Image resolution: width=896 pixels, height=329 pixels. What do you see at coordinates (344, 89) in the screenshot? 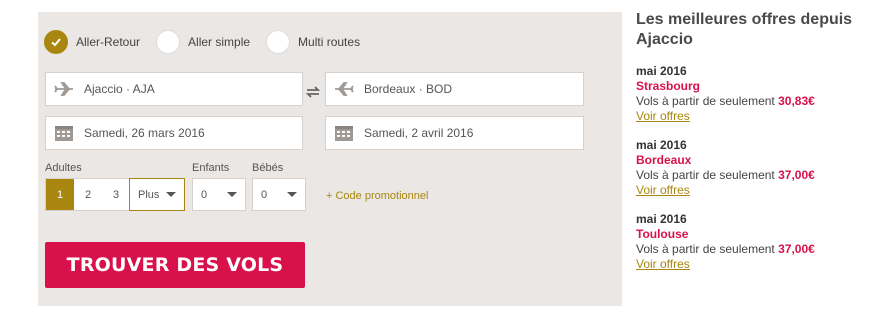
I see `plane-arrive-icon` at bounding box center [344, 89].